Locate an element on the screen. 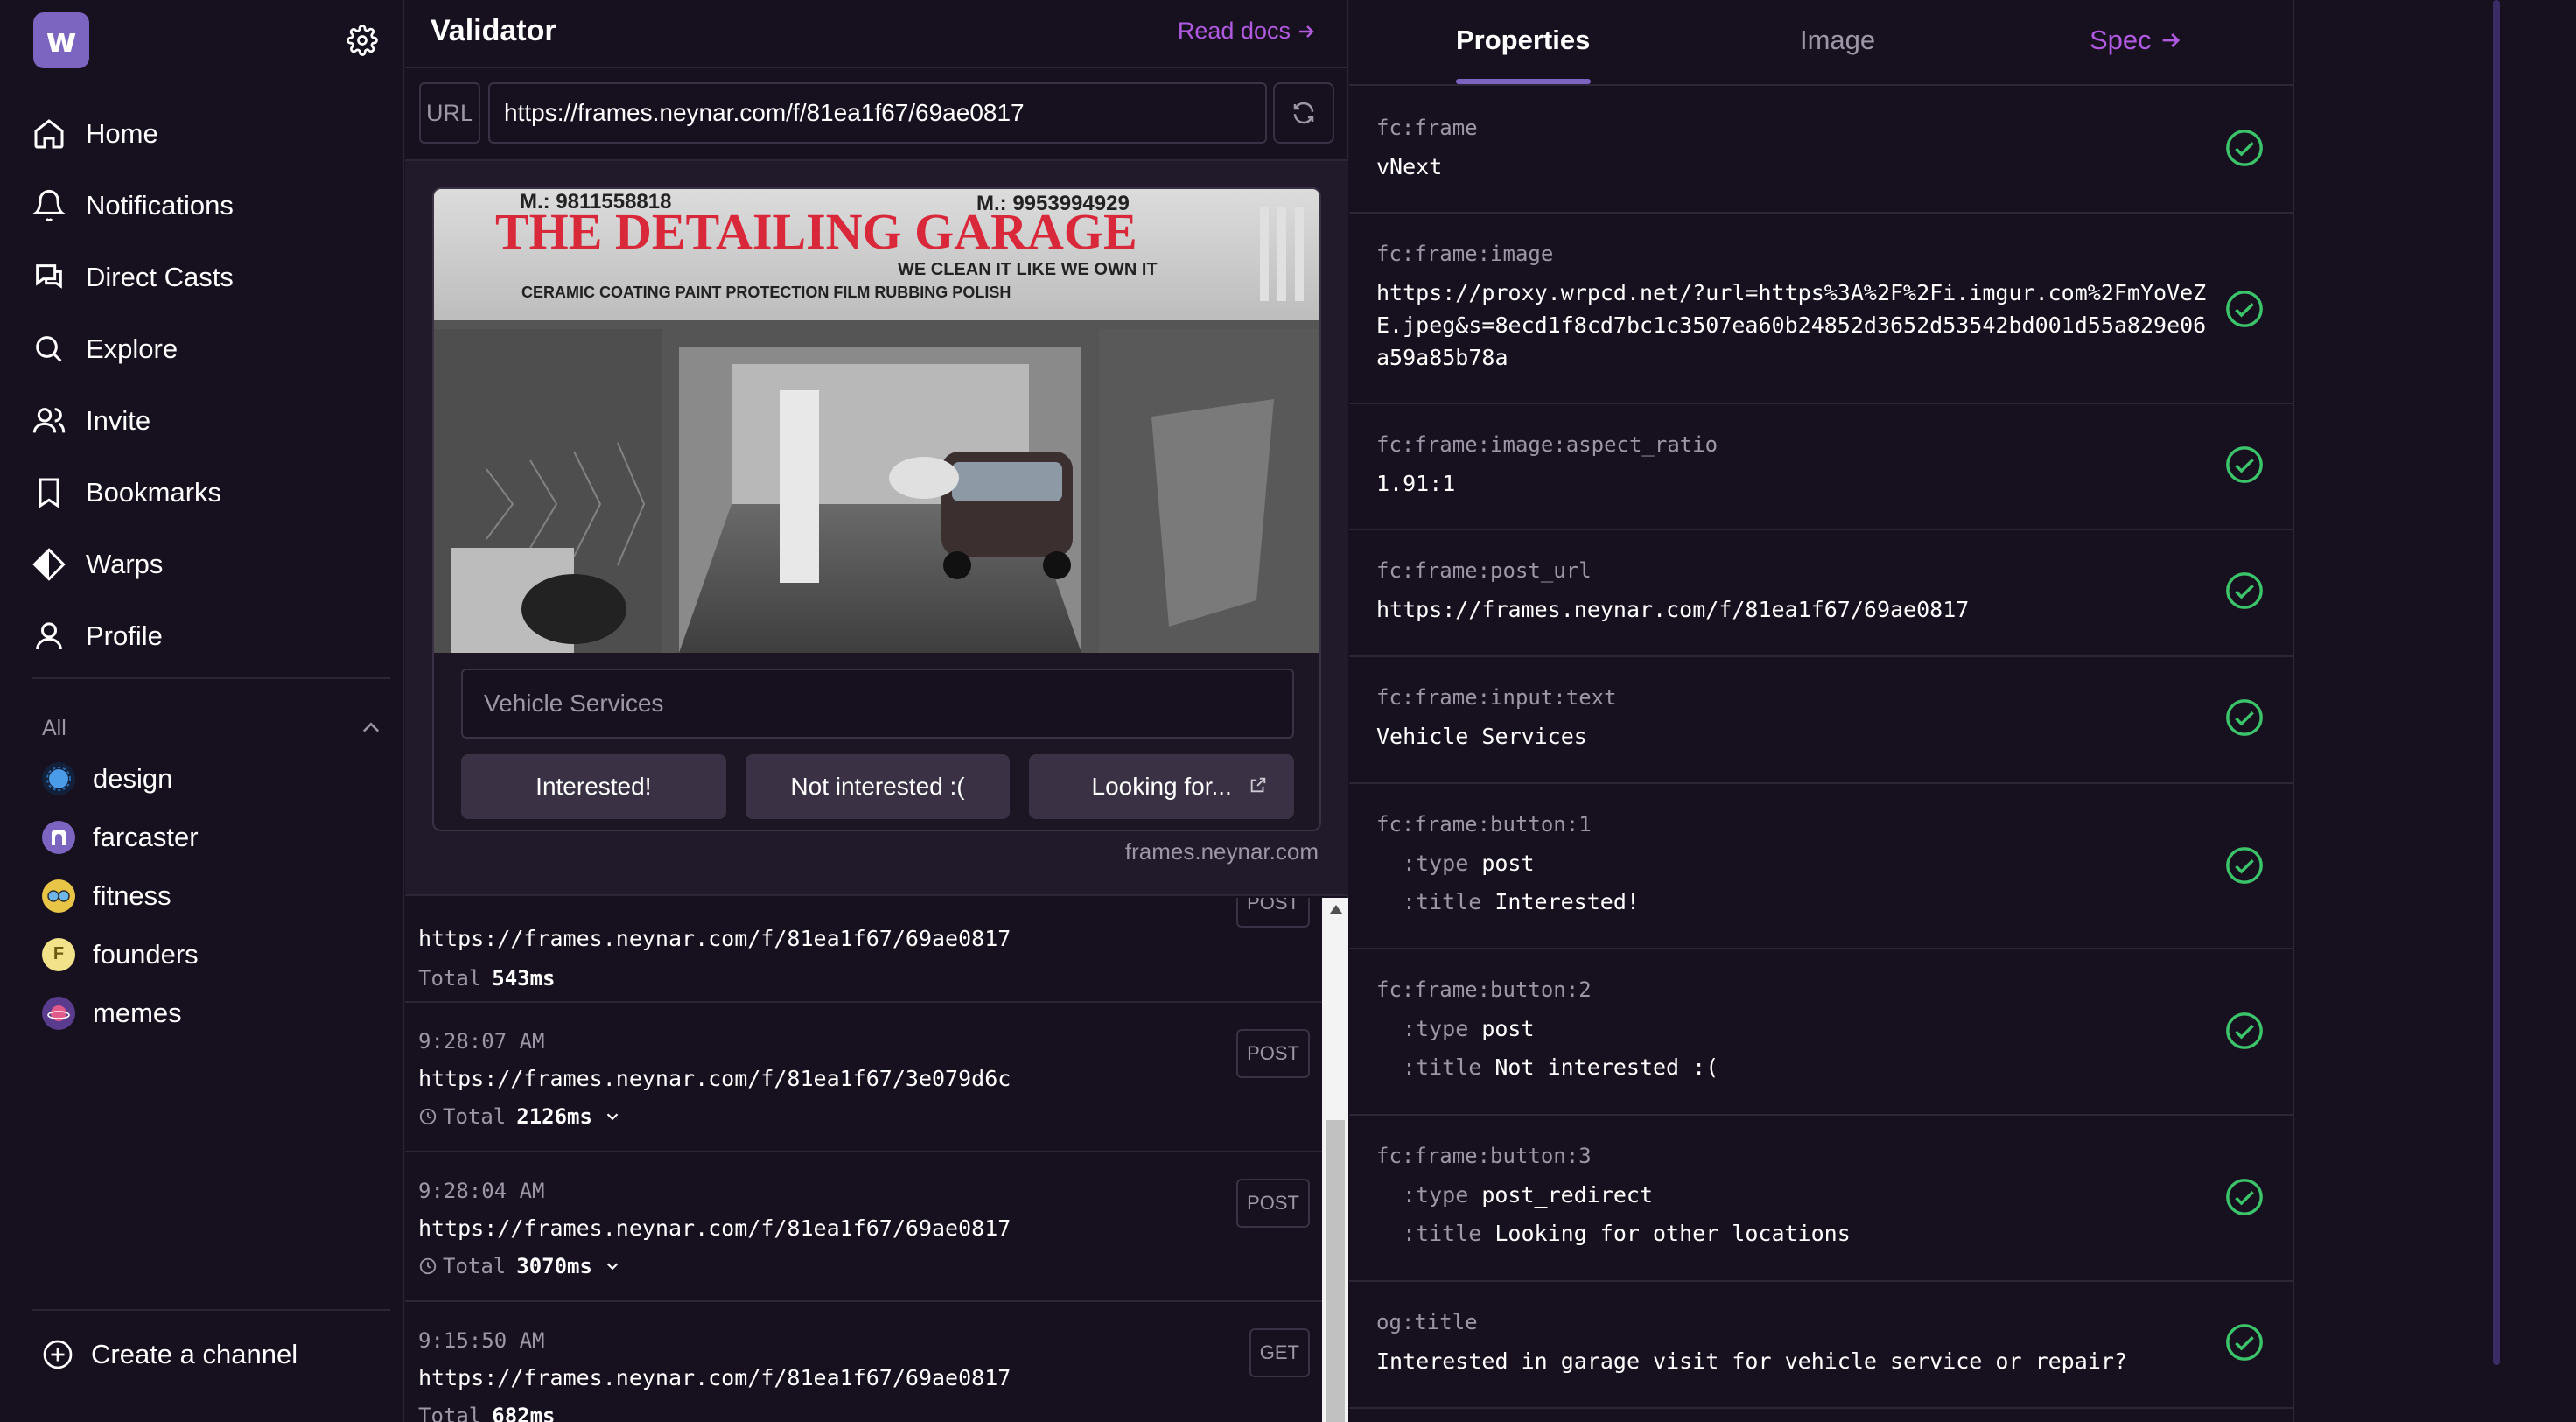 Image resolution: width=2576 pixels, height=1422 pixels. channel-label: farcaster is located at coordinates (146, 836).